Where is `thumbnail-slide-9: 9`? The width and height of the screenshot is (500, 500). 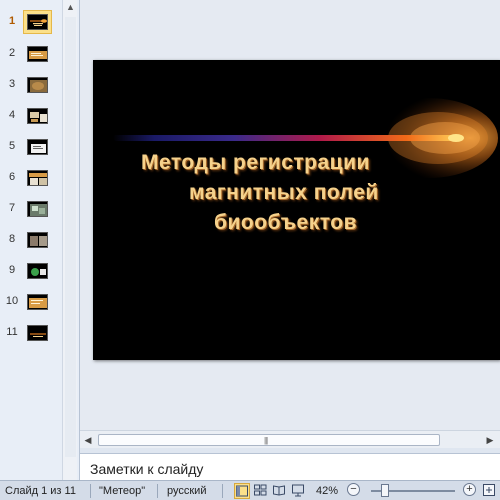
thumbnail-slide-9: 9 is located at coordinates (31, 271).